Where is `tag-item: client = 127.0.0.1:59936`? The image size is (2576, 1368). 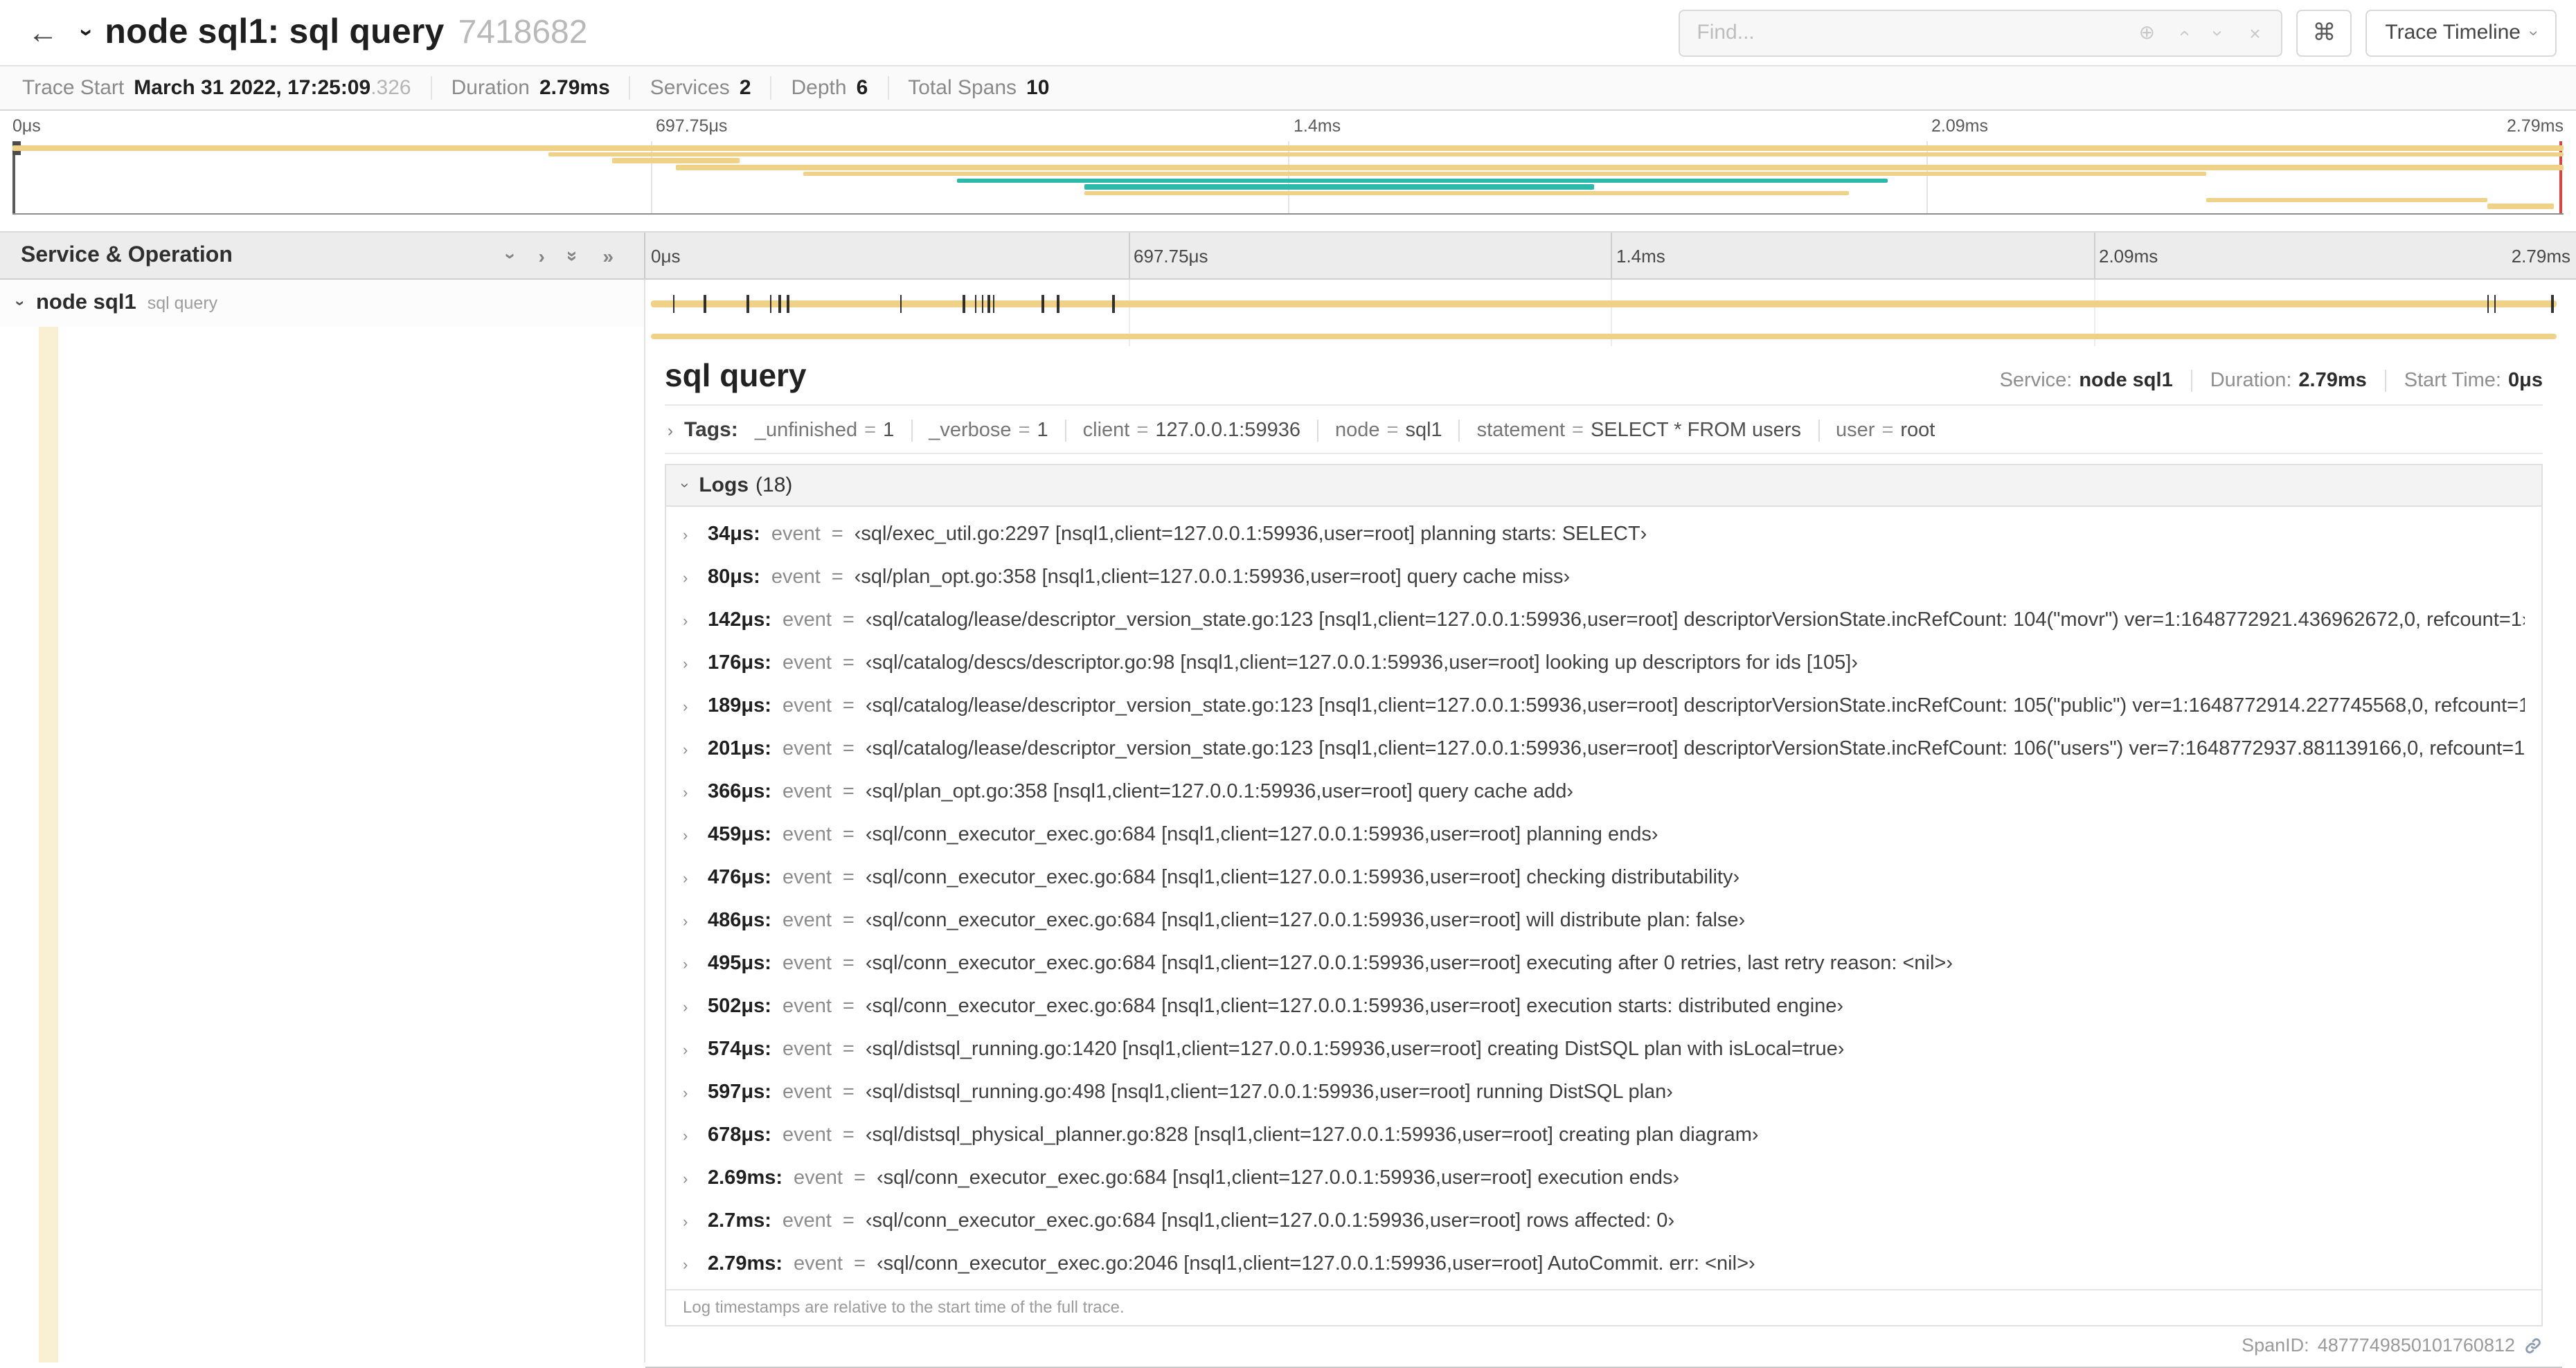
tag-item: client = 127.0.0.1:59936 is located at coordinates (1182, 430).